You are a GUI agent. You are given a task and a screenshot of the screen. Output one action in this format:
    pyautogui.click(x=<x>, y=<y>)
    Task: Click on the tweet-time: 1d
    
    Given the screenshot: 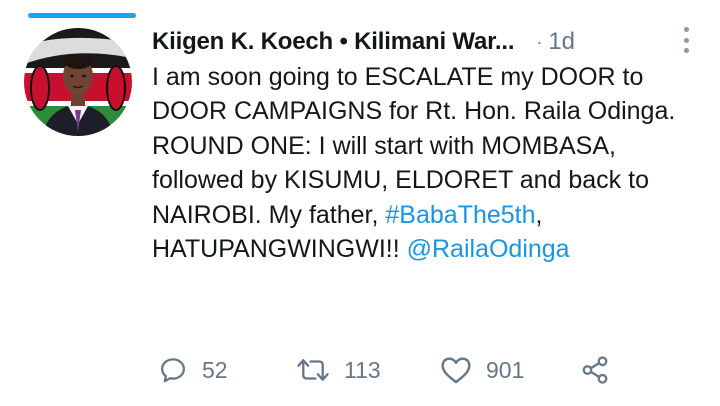 What is the action you would take?
    pyautogui.click(x=561, y=42)
    